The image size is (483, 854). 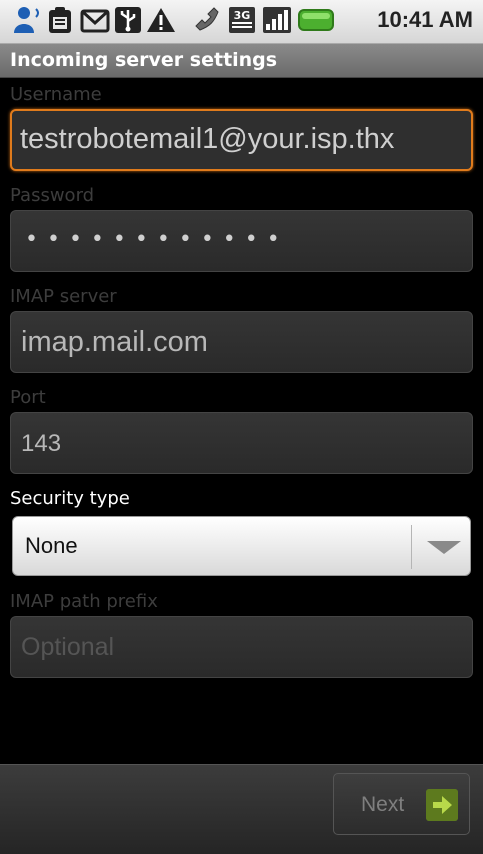 I want to click on password-value: ••••••••••••, so click(x=157, y=239).